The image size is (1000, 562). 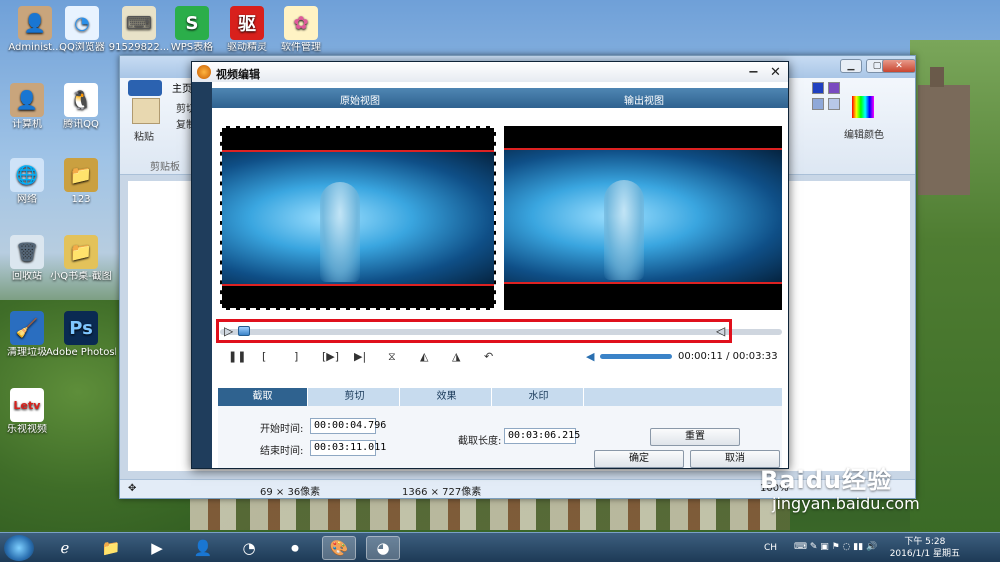 I want to click on minimize-button: ▁, so click(x=851, y=66).